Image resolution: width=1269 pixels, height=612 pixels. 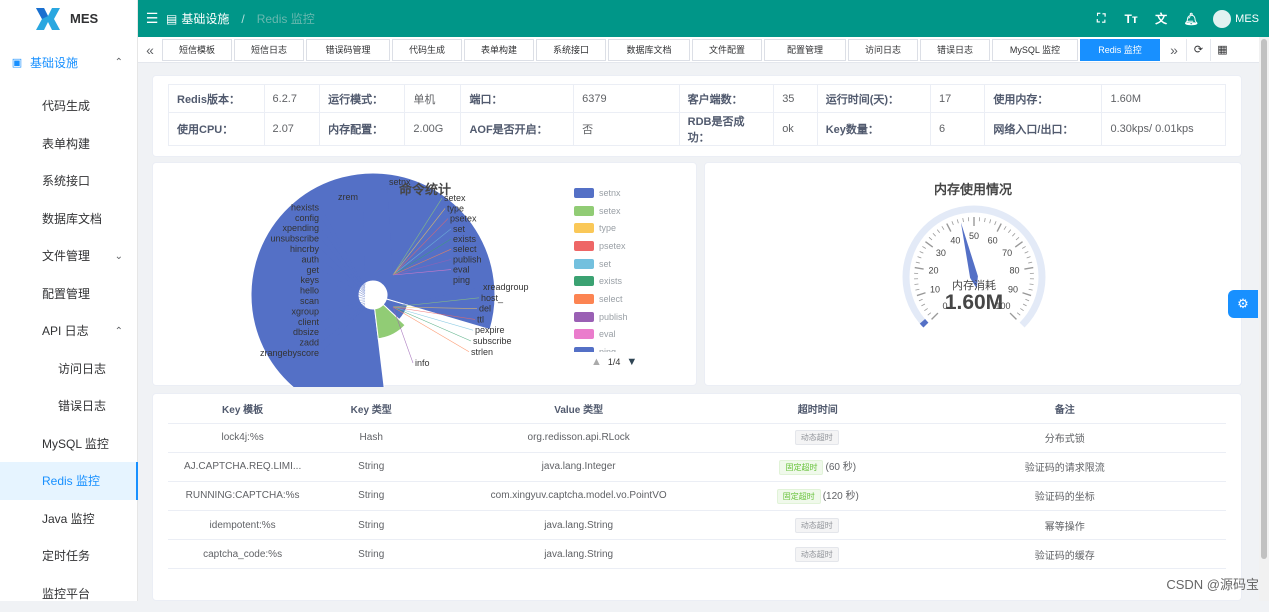 I want to click on font-size-icon: Tт, so click(x=1131, y=19).